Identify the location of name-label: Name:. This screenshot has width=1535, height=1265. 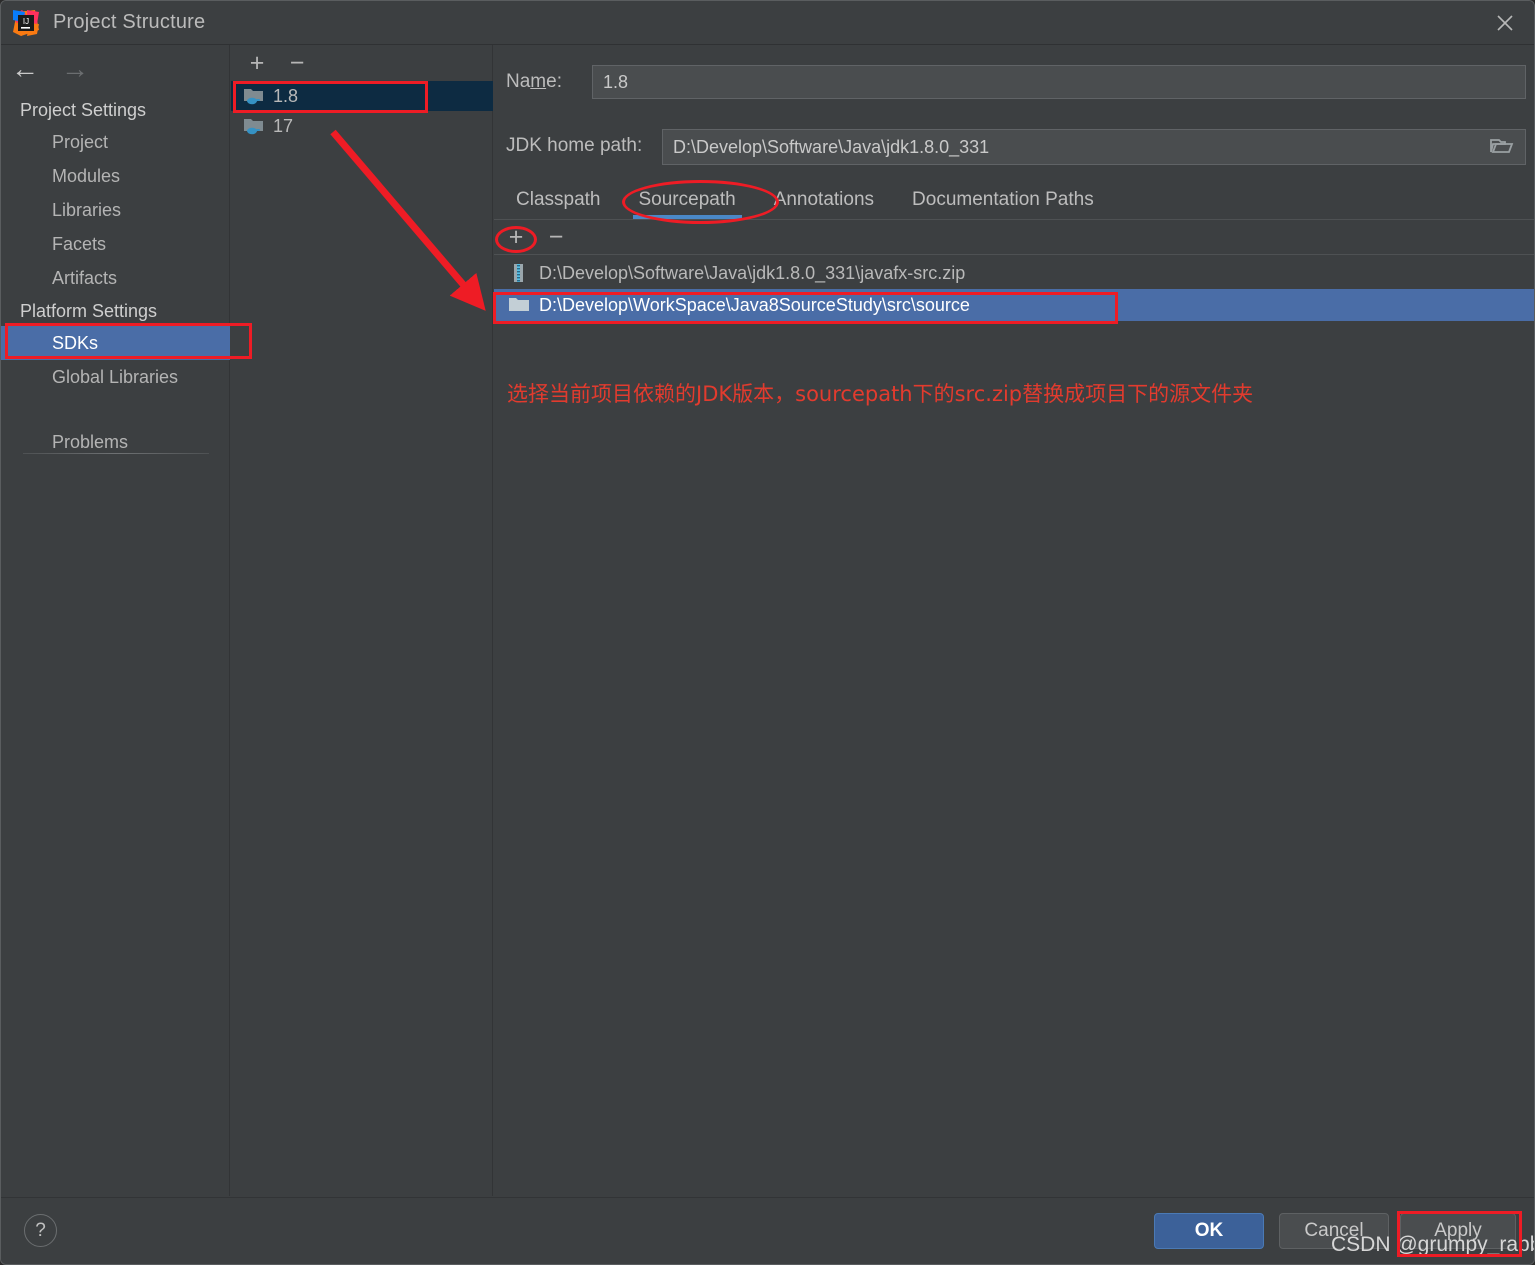
(534, 81).